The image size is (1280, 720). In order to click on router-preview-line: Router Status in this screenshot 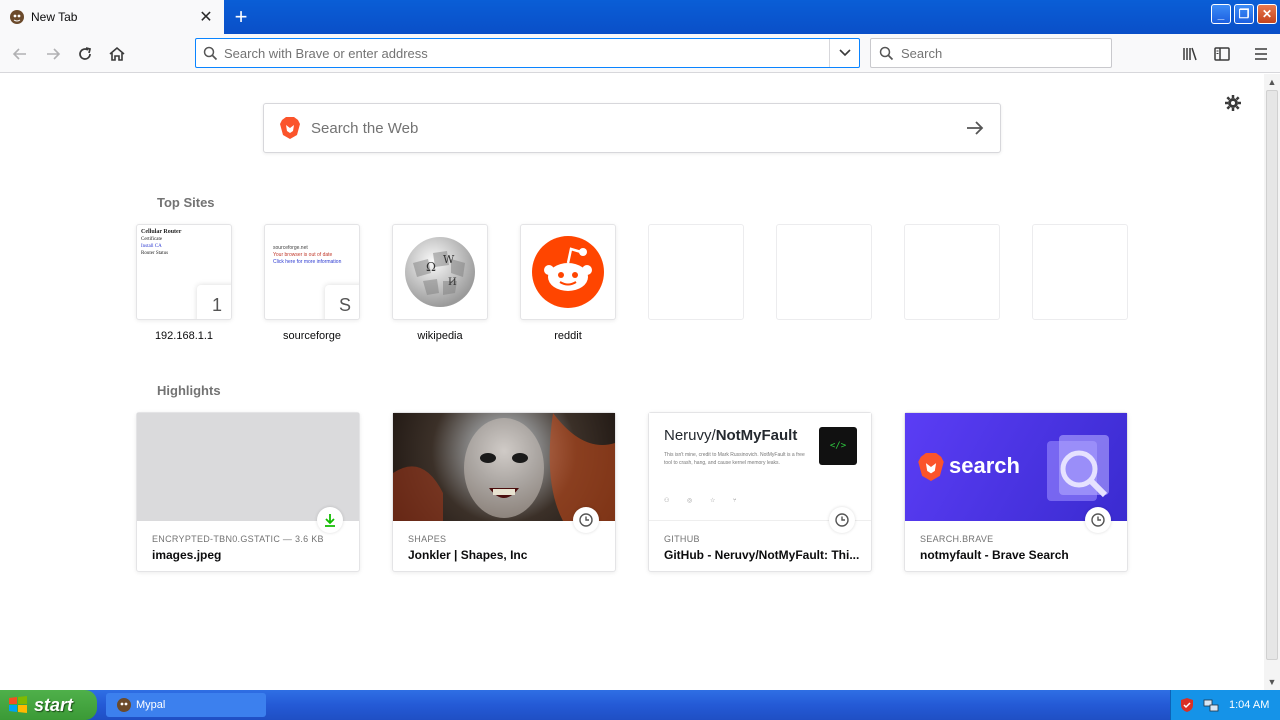, I will do `click(155, 253)`.